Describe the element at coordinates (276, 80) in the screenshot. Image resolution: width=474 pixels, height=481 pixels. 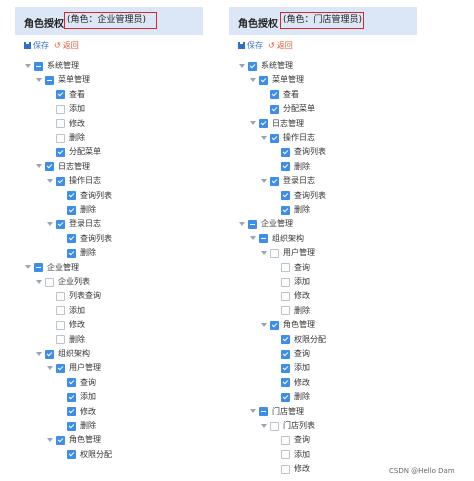
I see `tree-node: 菜单管理` at that location.